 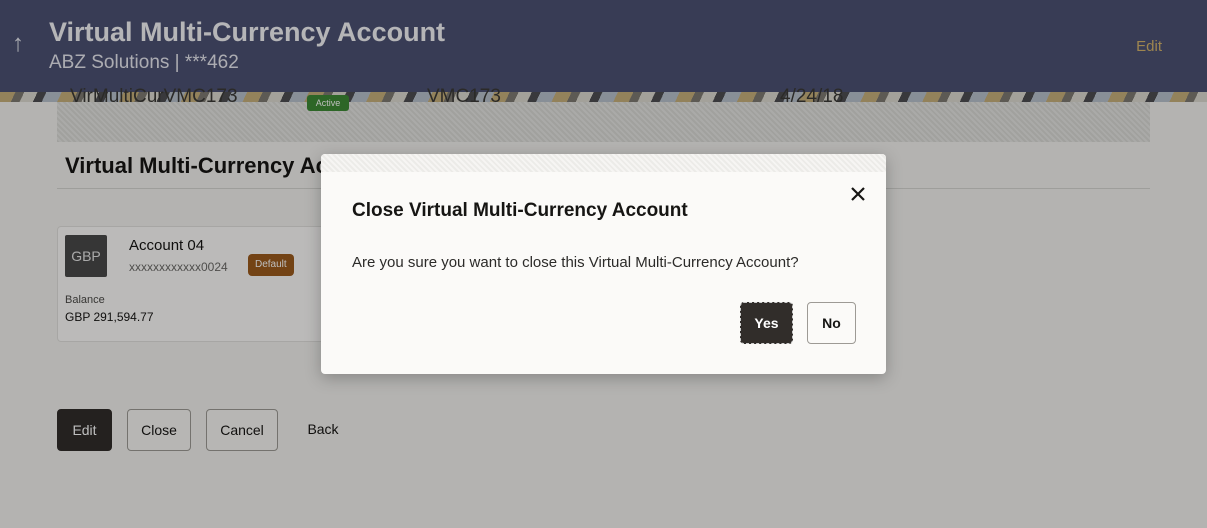 What do you see at coordinates (831, 323) in the screenshot?
I see `no-button: No` at bounding box center [831, 323].